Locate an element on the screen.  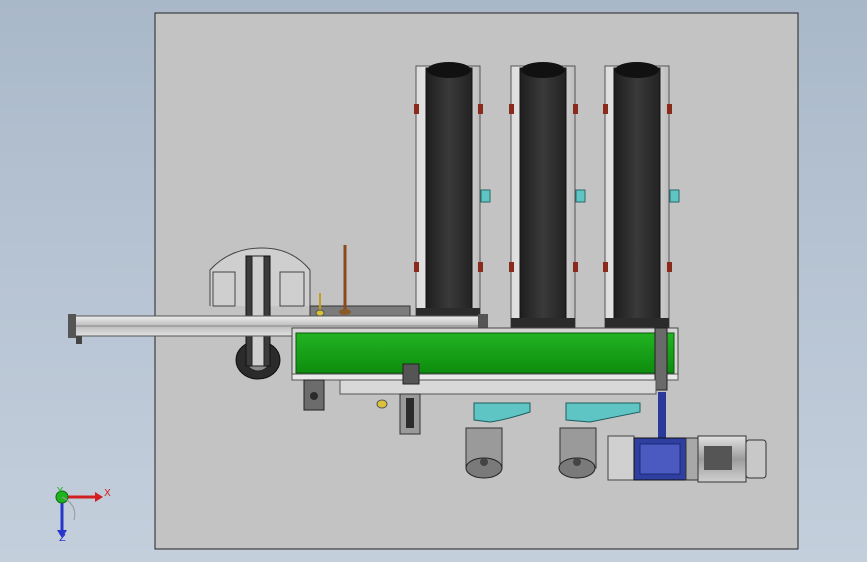
x-axis-label: X is located at coordinates (107, 493).